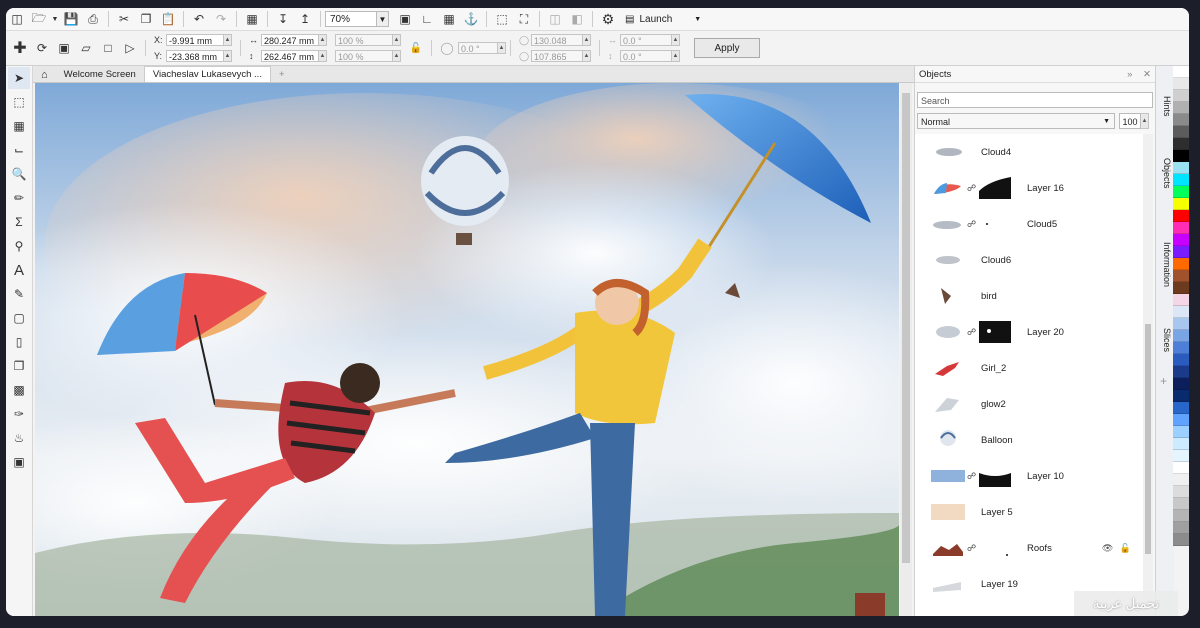 This screenshot has width=1200, height=628. I want to click on blend-mode-select: Normal ▼, so click(1016, 121).